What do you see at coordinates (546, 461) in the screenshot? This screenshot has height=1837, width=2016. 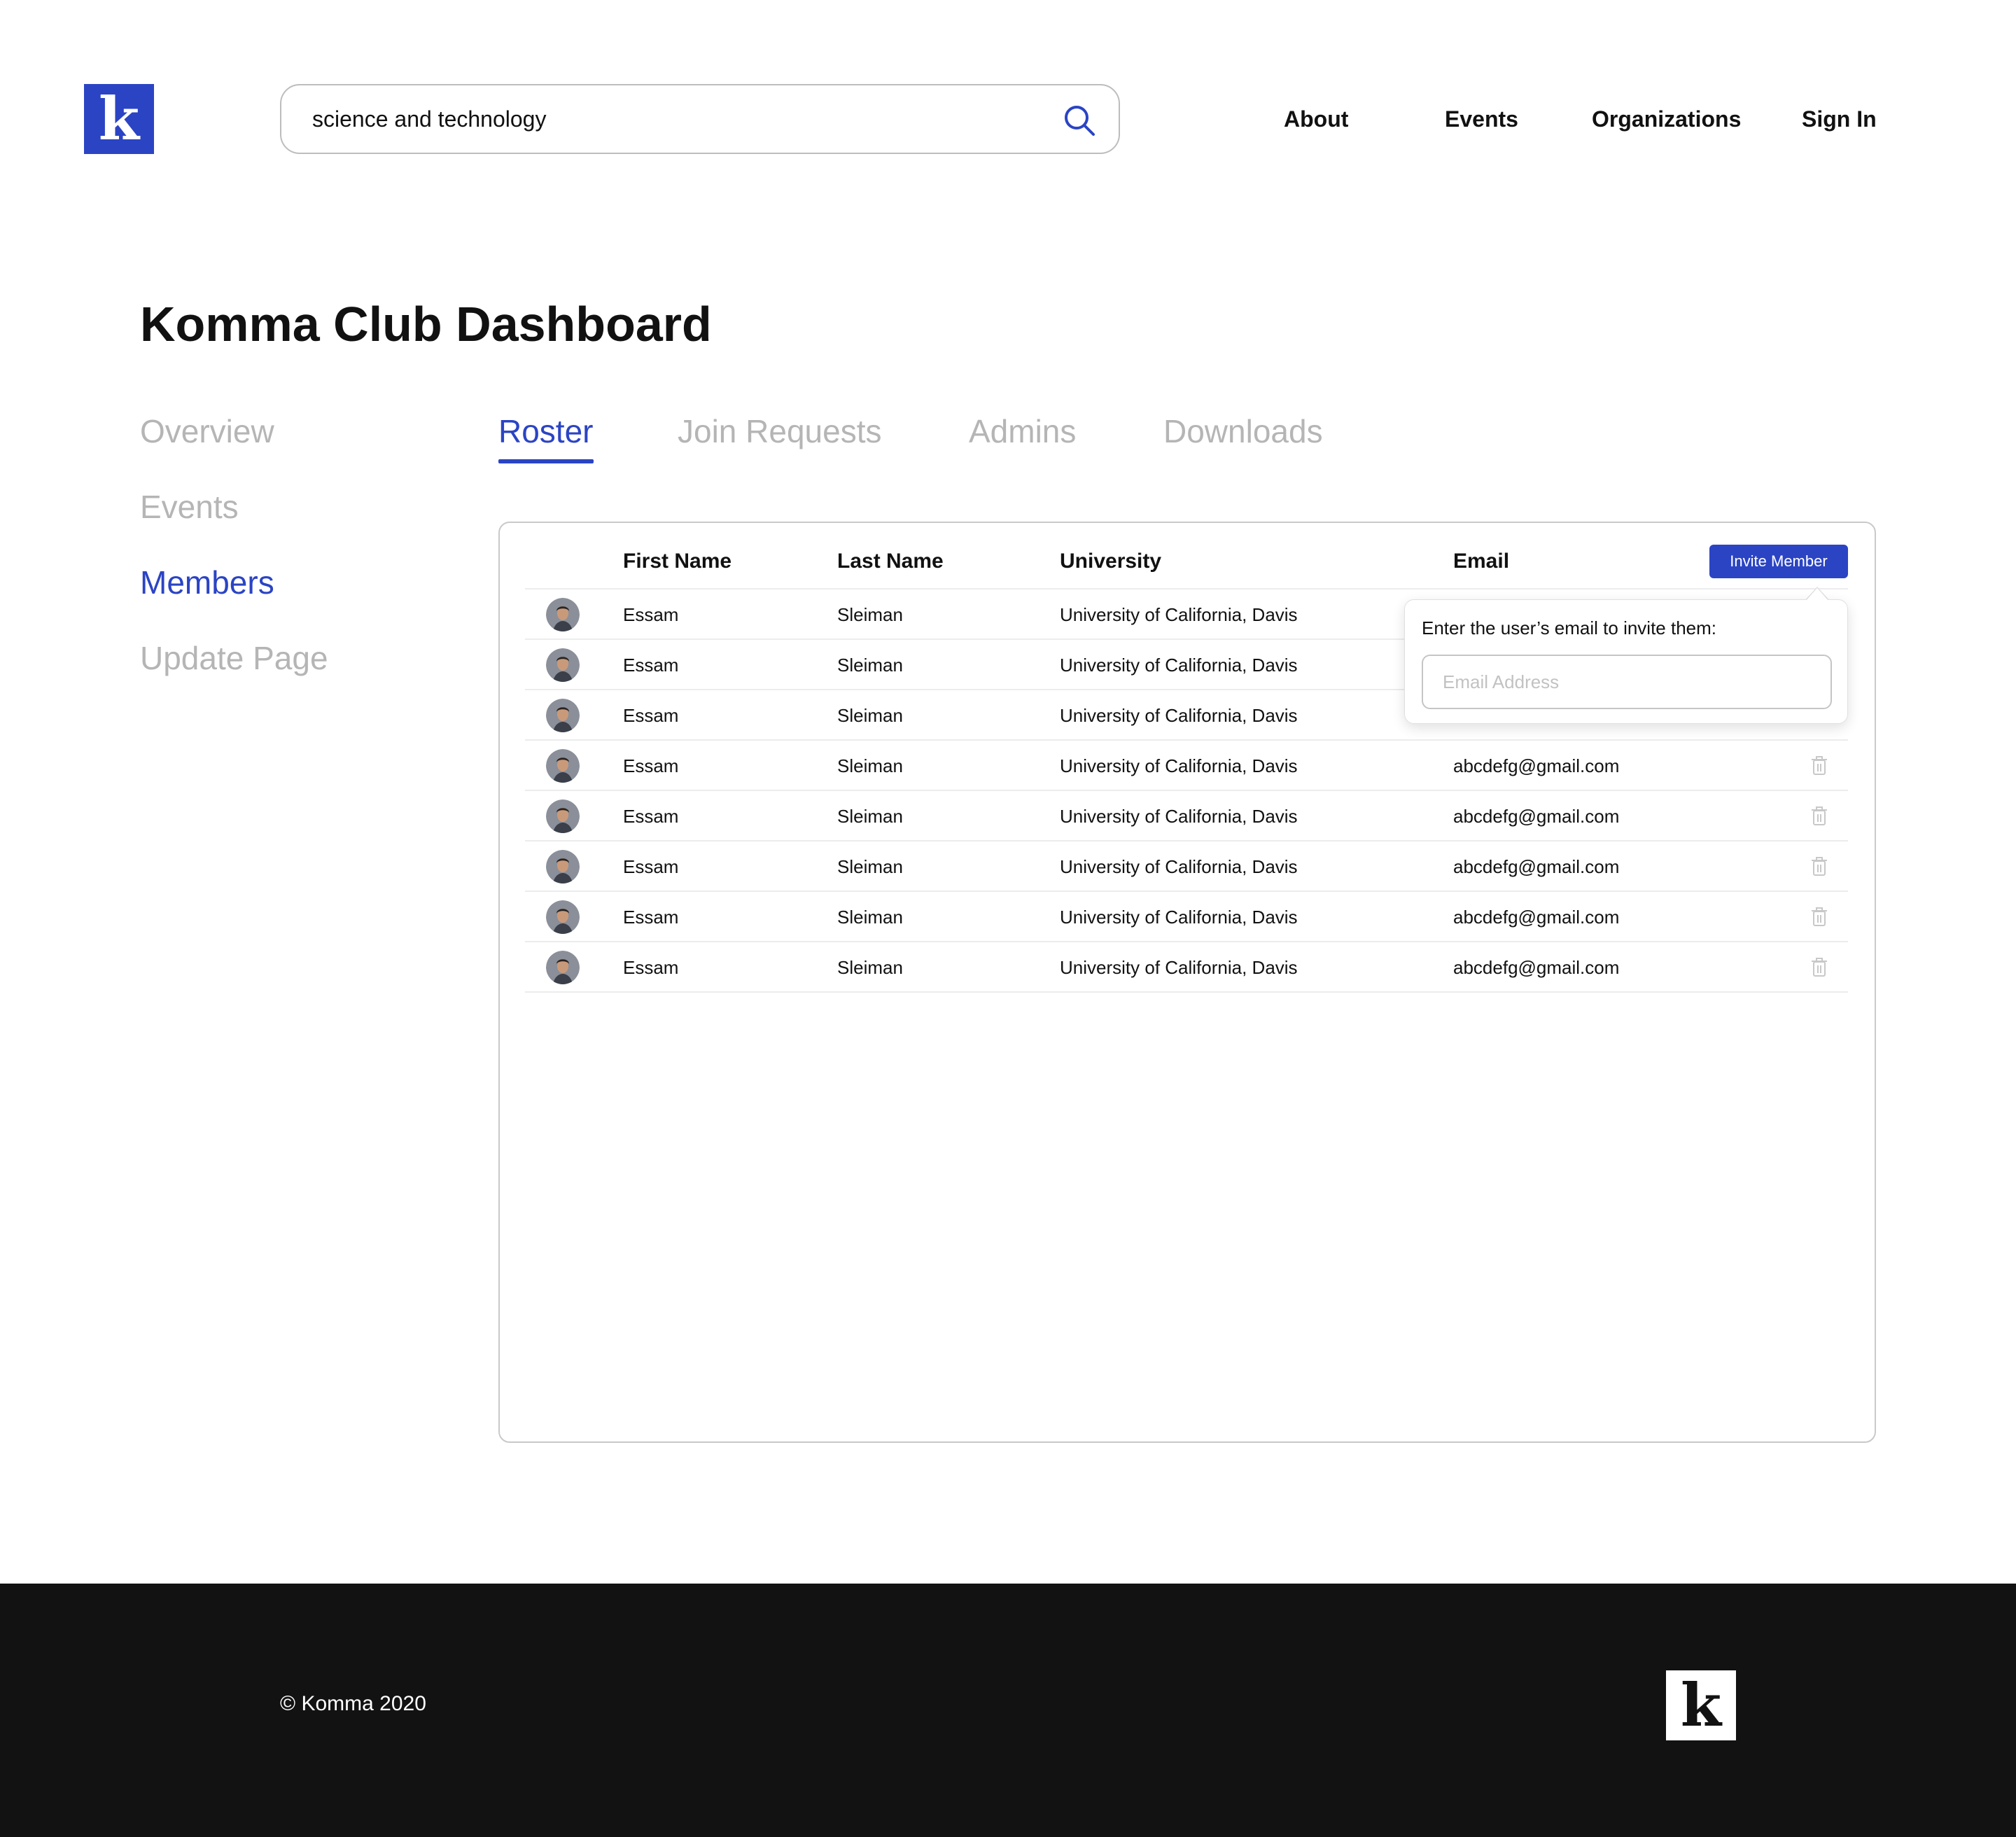 I see `active-tab-indicator` at bounding box center [546, 461].